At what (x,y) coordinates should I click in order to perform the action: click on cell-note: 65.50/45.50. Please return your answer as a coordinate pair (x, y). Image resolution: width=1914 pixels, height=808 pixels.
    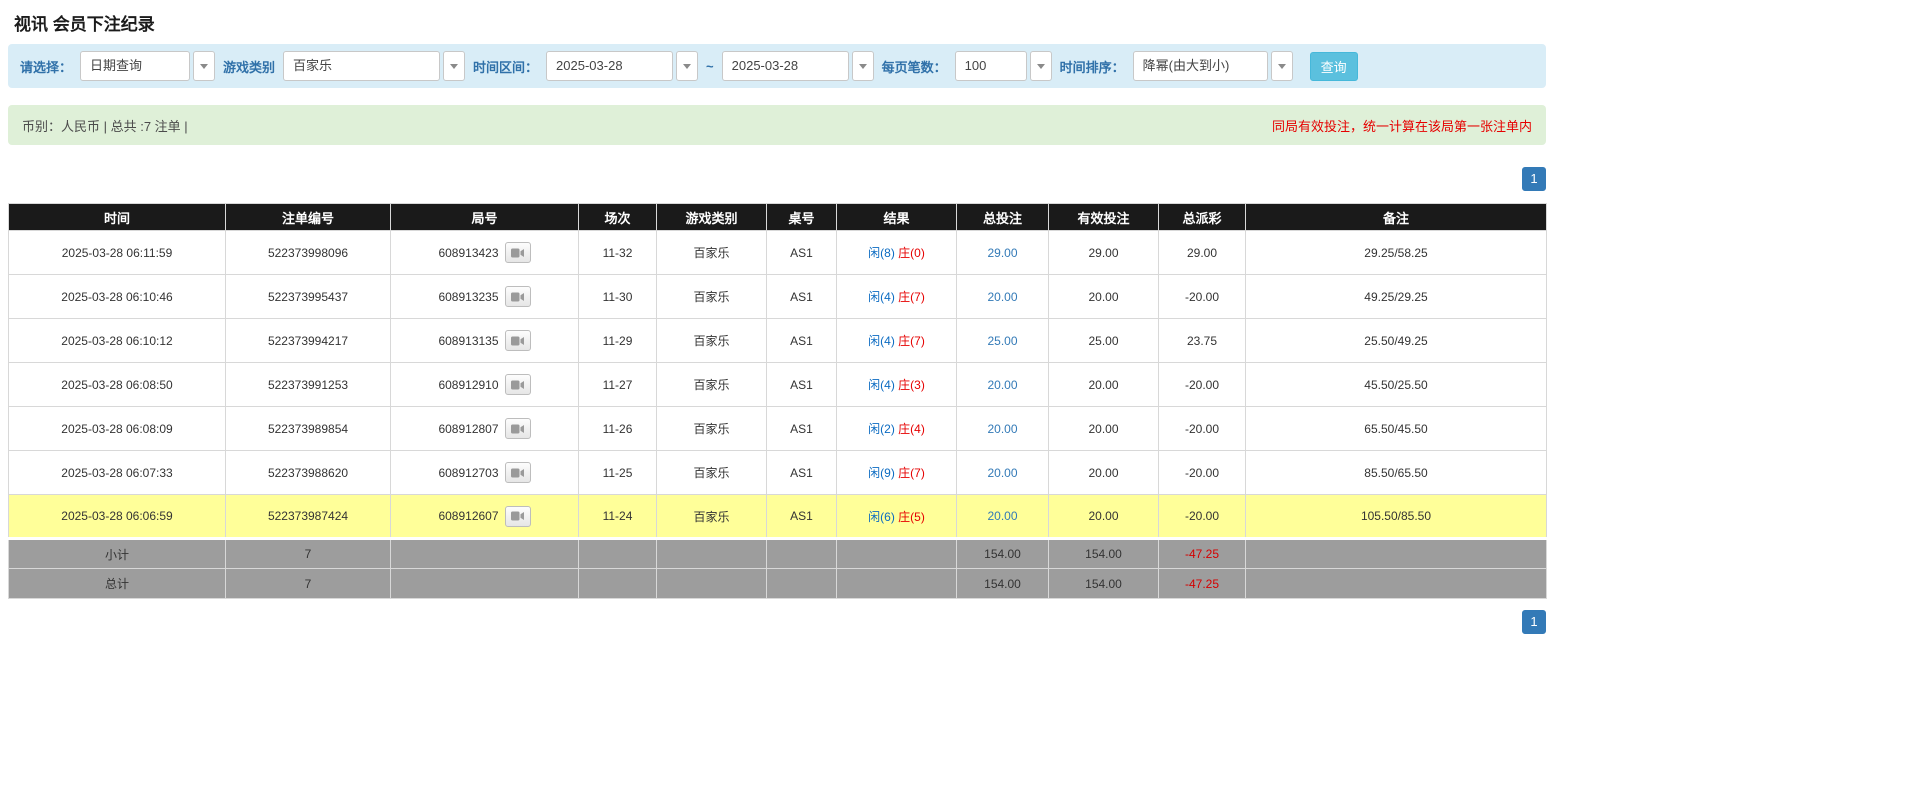
    Looking at the image, I should click on (1396, 428).